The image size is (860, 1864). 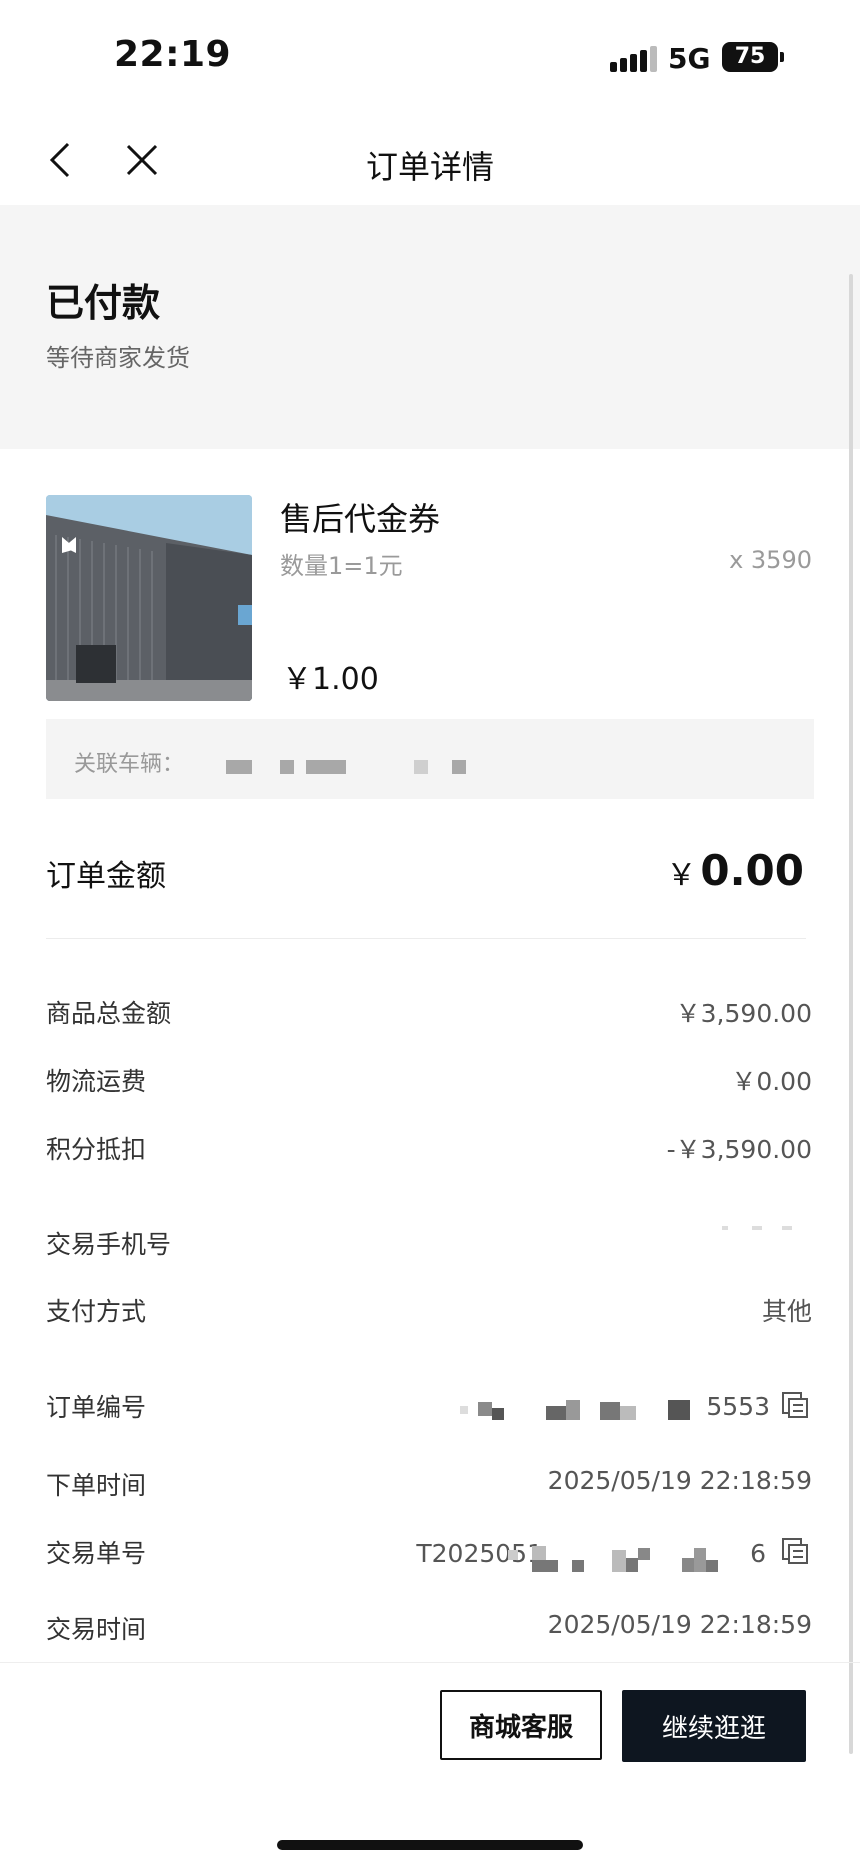 I want to click on transaction-time-label: 交易时间, so click(x=96, y=1629).